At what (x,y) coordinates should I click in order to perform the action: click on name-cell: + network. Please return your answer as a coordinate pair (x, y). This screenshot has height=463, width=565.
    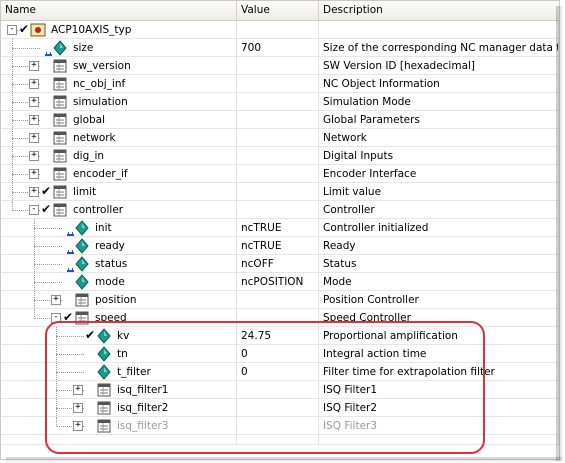
    Looking at the image, I should click on (119, 138).